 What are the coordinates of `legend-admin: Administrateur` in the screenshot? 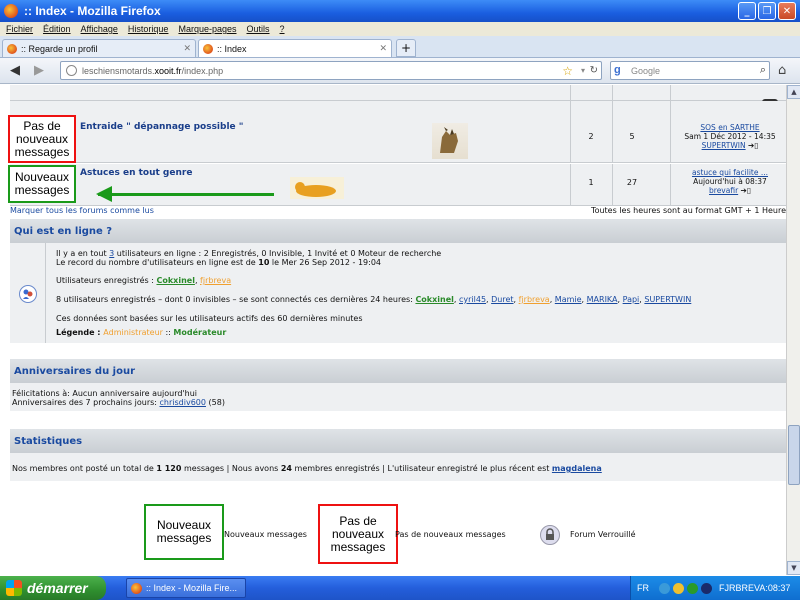 It's located at (133, 332).